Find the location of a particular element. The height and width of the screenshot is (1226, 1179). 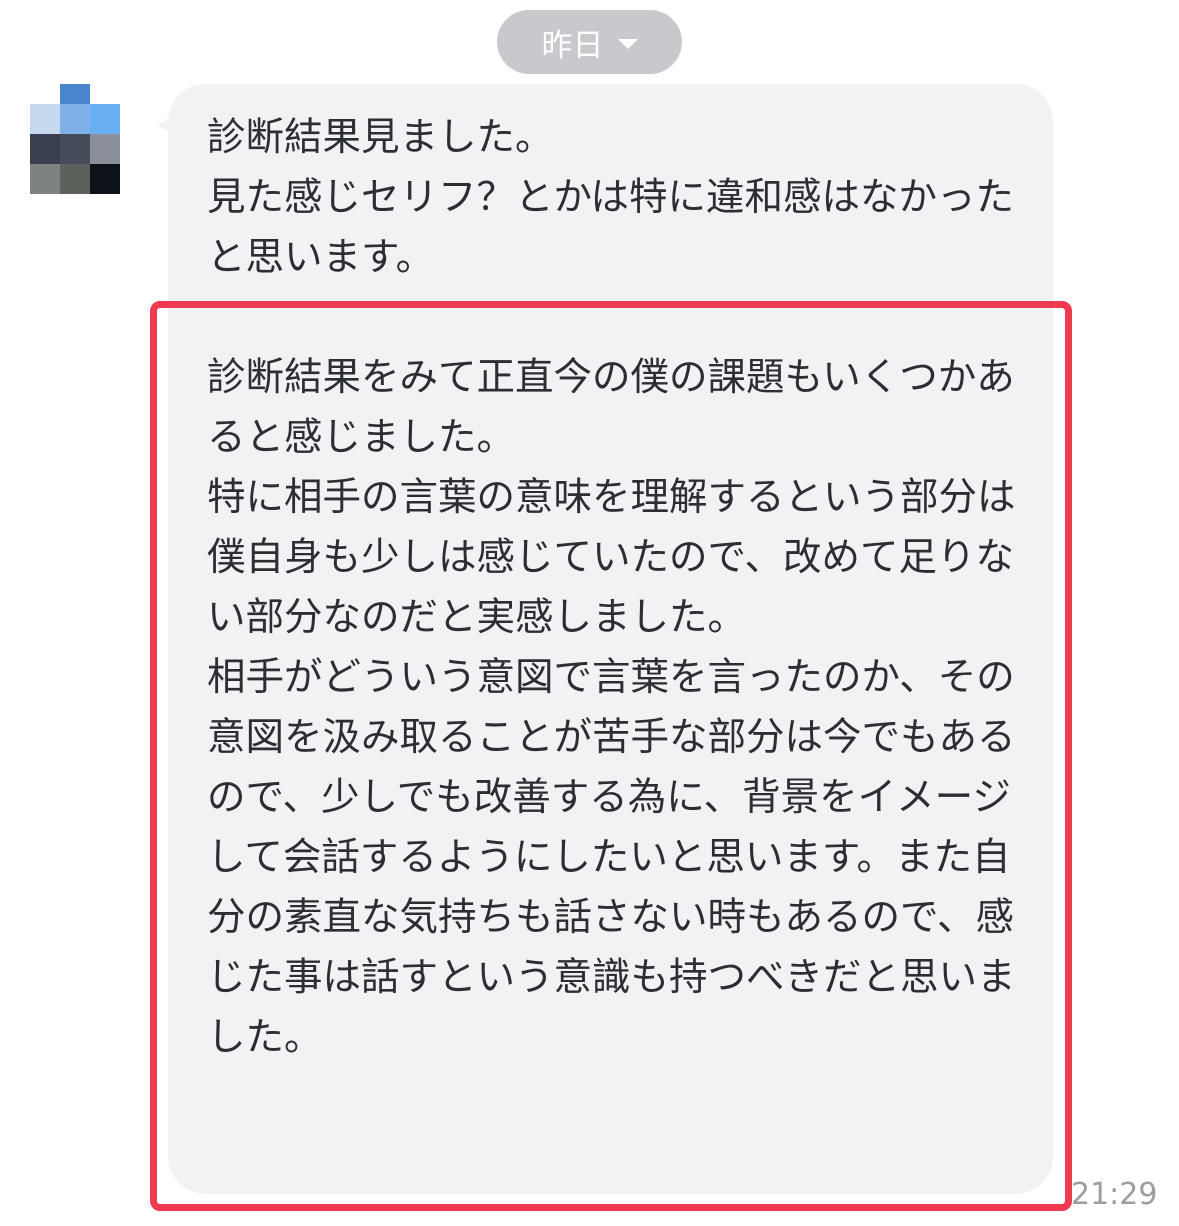

chevron-down-icon is located at coordinates (627, 44).